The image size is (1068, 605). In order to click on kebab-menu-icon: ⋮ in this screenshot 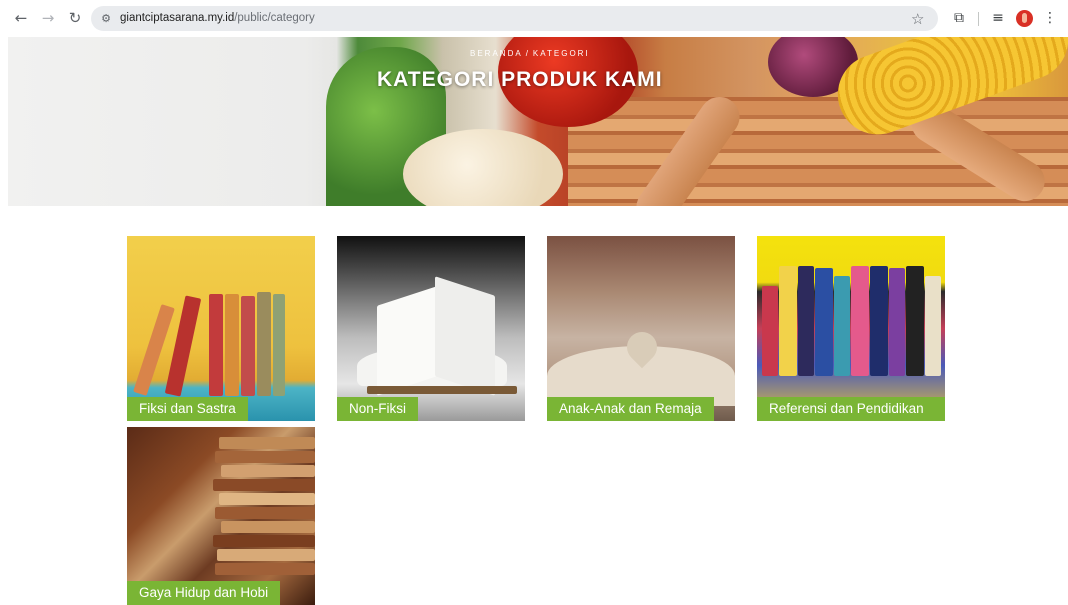, I will do `click(1050, 18)`.